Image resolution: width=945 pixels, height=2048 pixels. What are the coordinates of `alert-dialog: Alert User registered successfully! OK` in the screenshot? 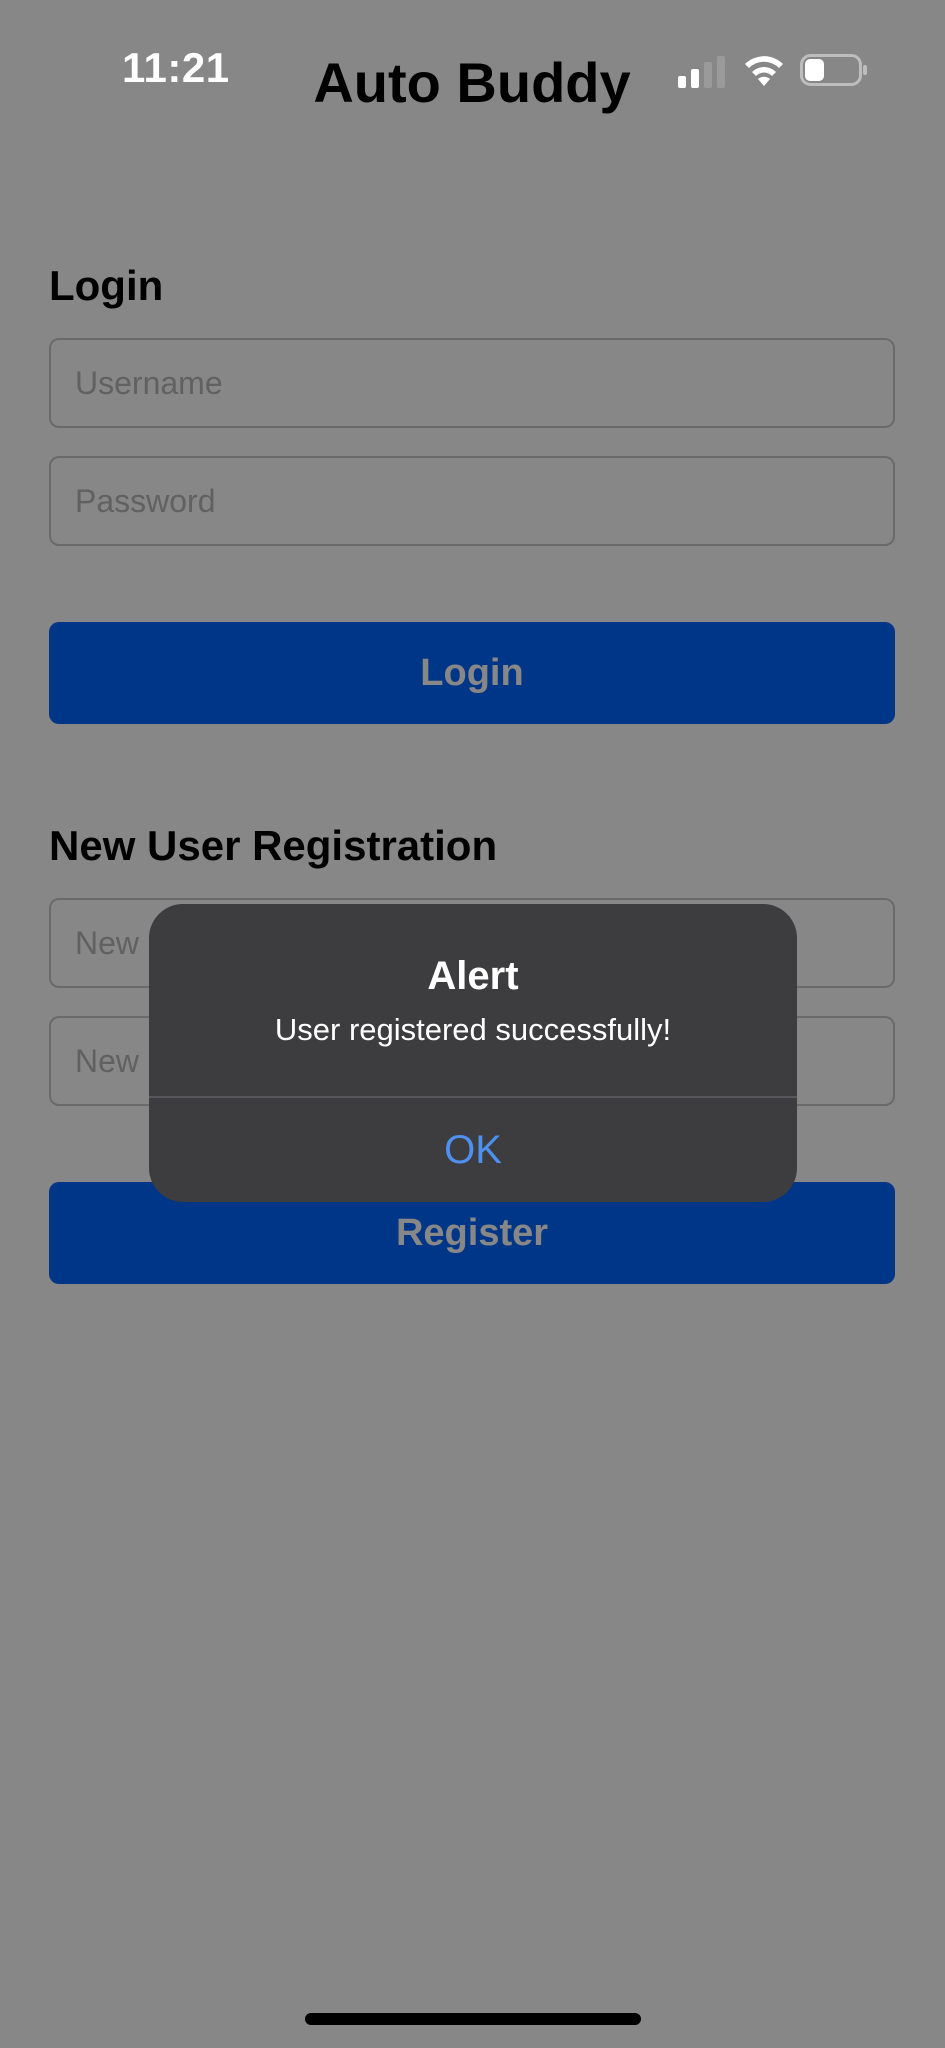 It's located at (473, 1053).